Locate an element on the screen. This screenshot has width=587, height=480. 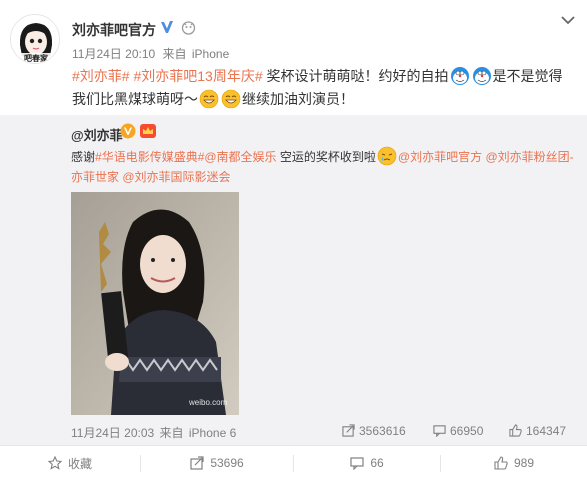
hashtag-link: #刘亦菲吧13周年庆# is located at coordinates (197, 76).